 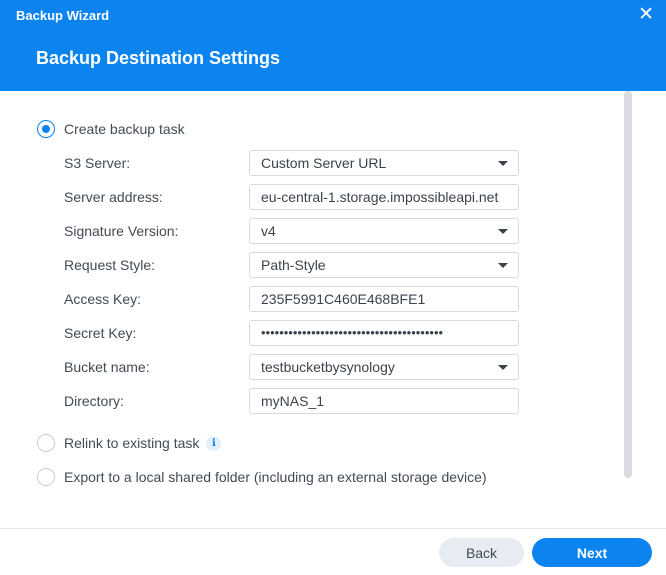 I want to click on secret-key-value: ••••••••••••••••••••••••••••••••••••••••, so click(x=352, y=332).